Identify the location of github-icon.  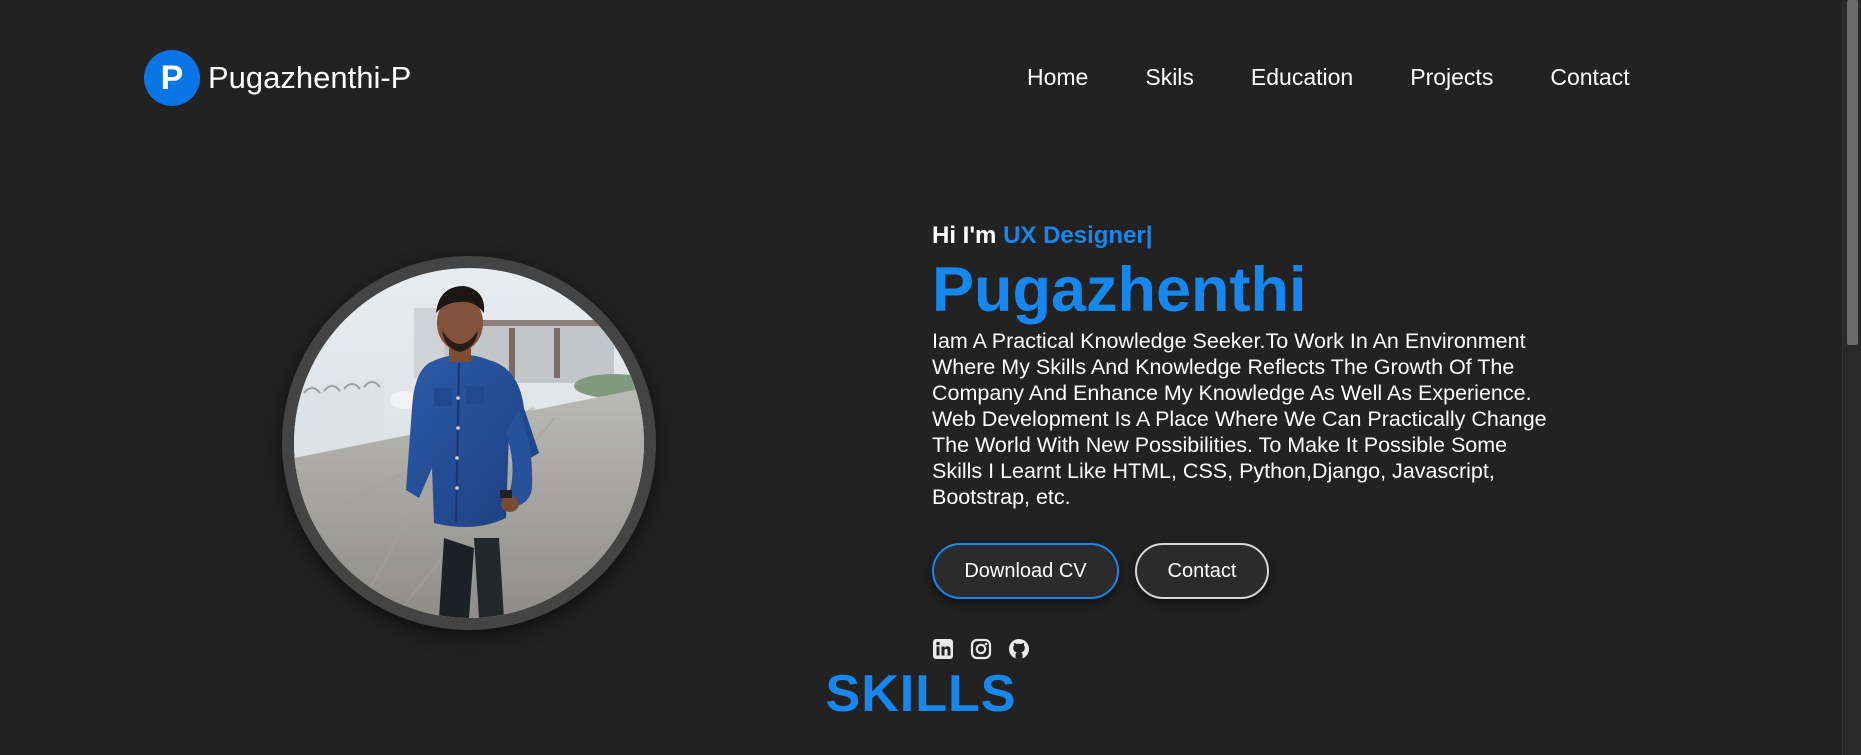
(1019, 649).